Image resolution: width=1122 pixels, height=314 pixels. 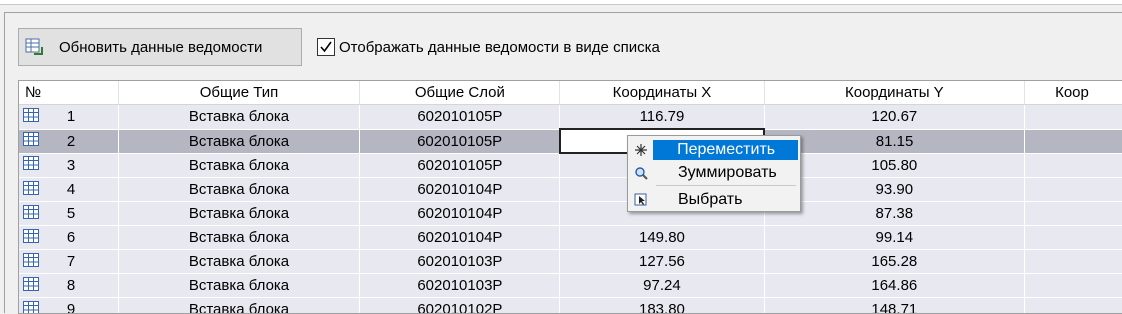 What do you see at coordinates (71, 141) in the screenshot?
I see `row-number: 2` at bounding box center [71, 141].